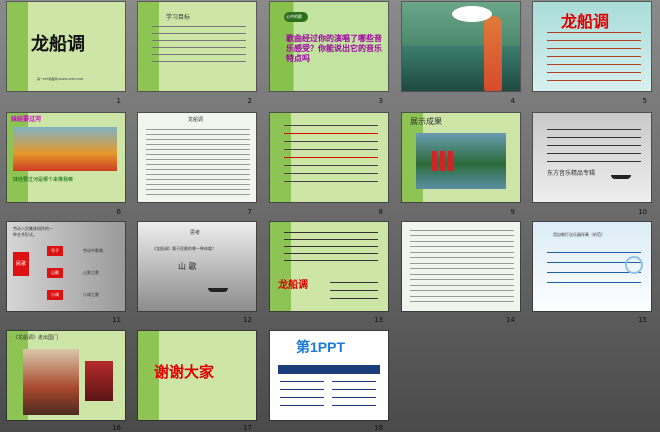 The height and width of the screenshot is (432, 660). Describe the element at coordinates (642, 212) in the screenshot. I see `slide-number: 10` at that location.